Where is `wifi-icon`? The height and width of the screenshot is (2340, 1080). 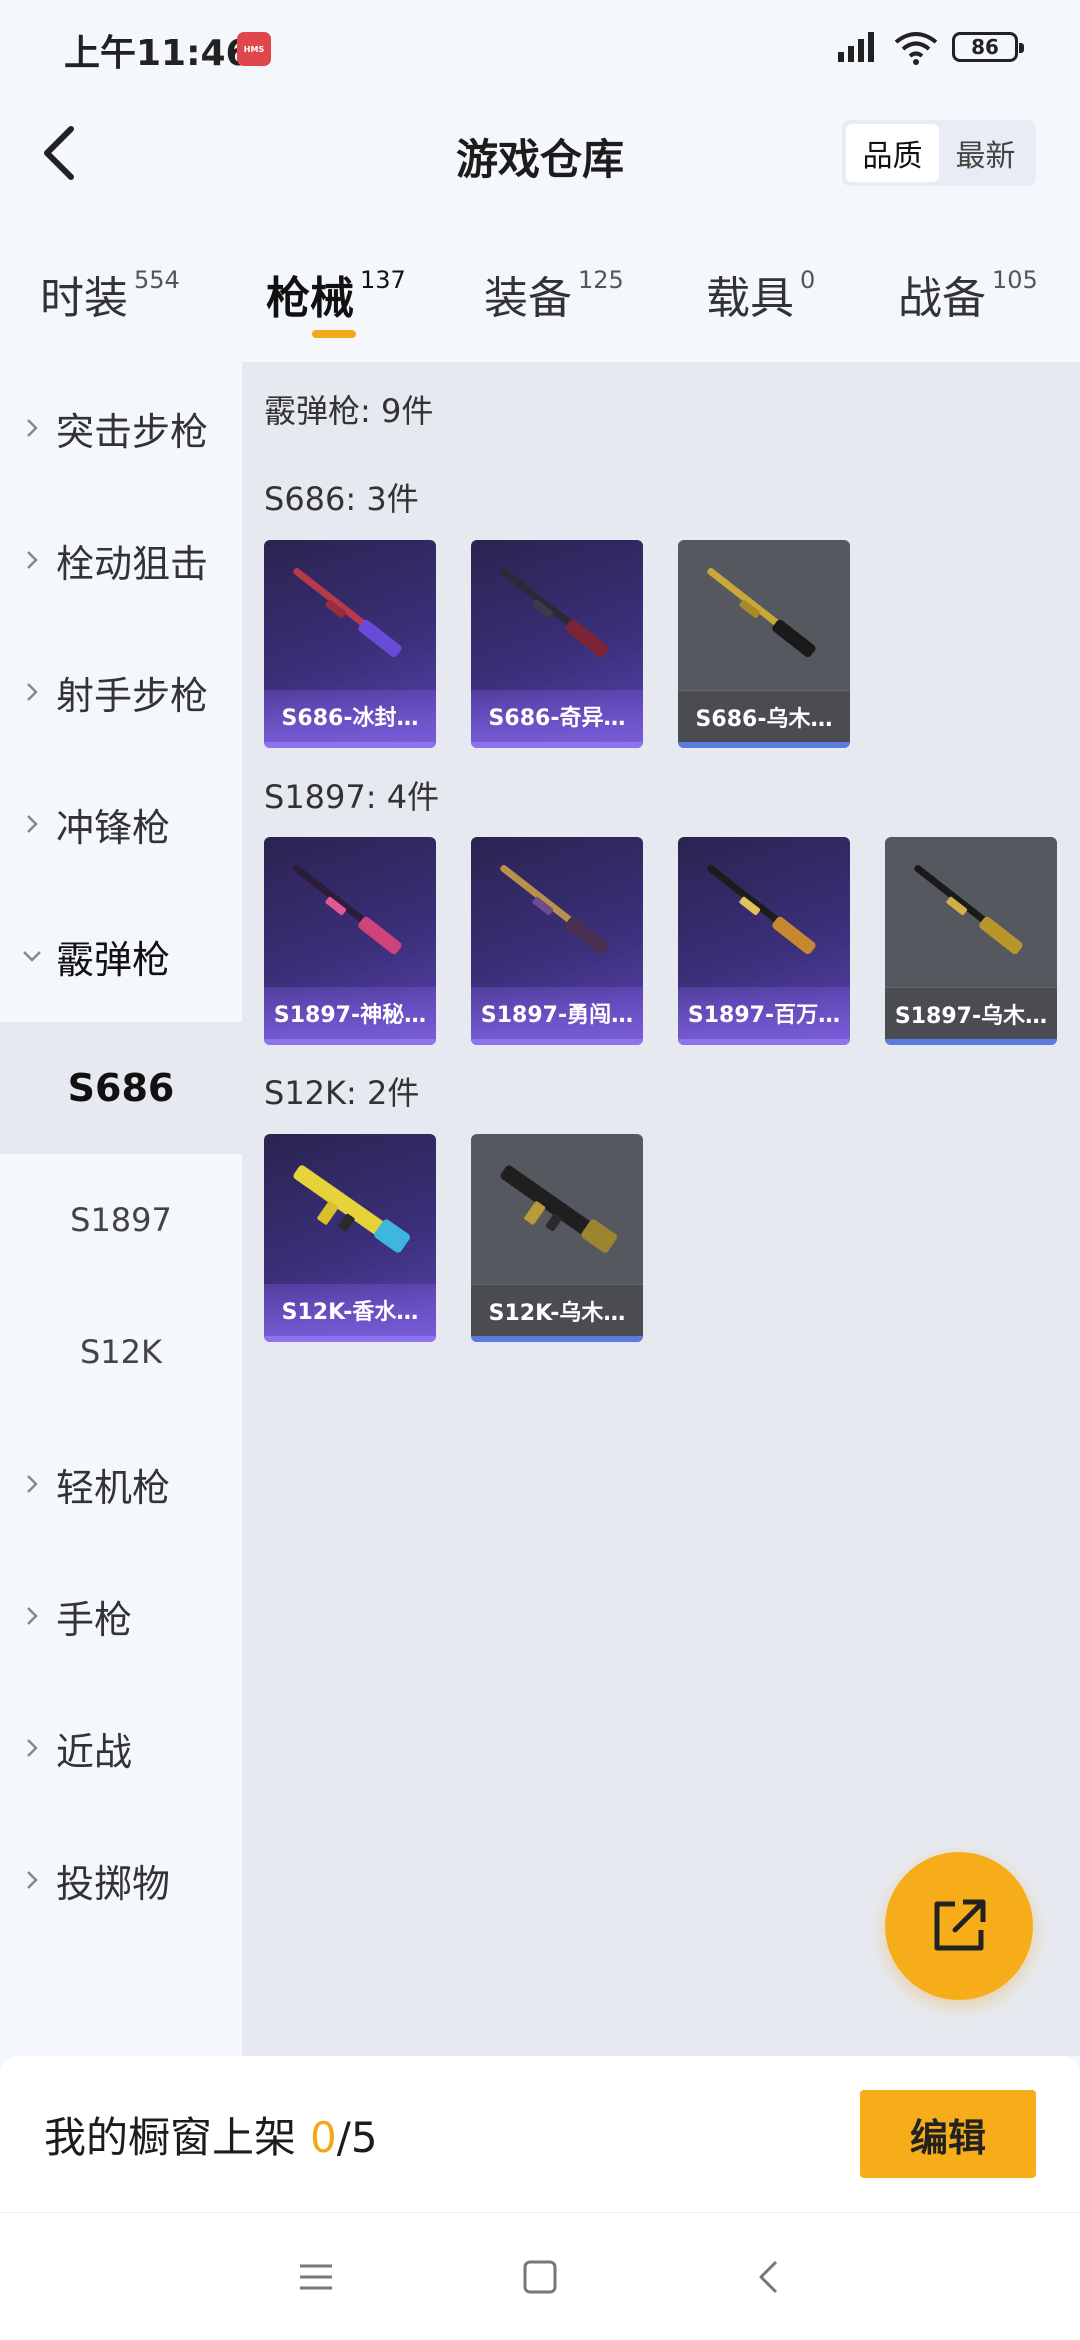 wifi-icon is located at coordinates (916, 48).